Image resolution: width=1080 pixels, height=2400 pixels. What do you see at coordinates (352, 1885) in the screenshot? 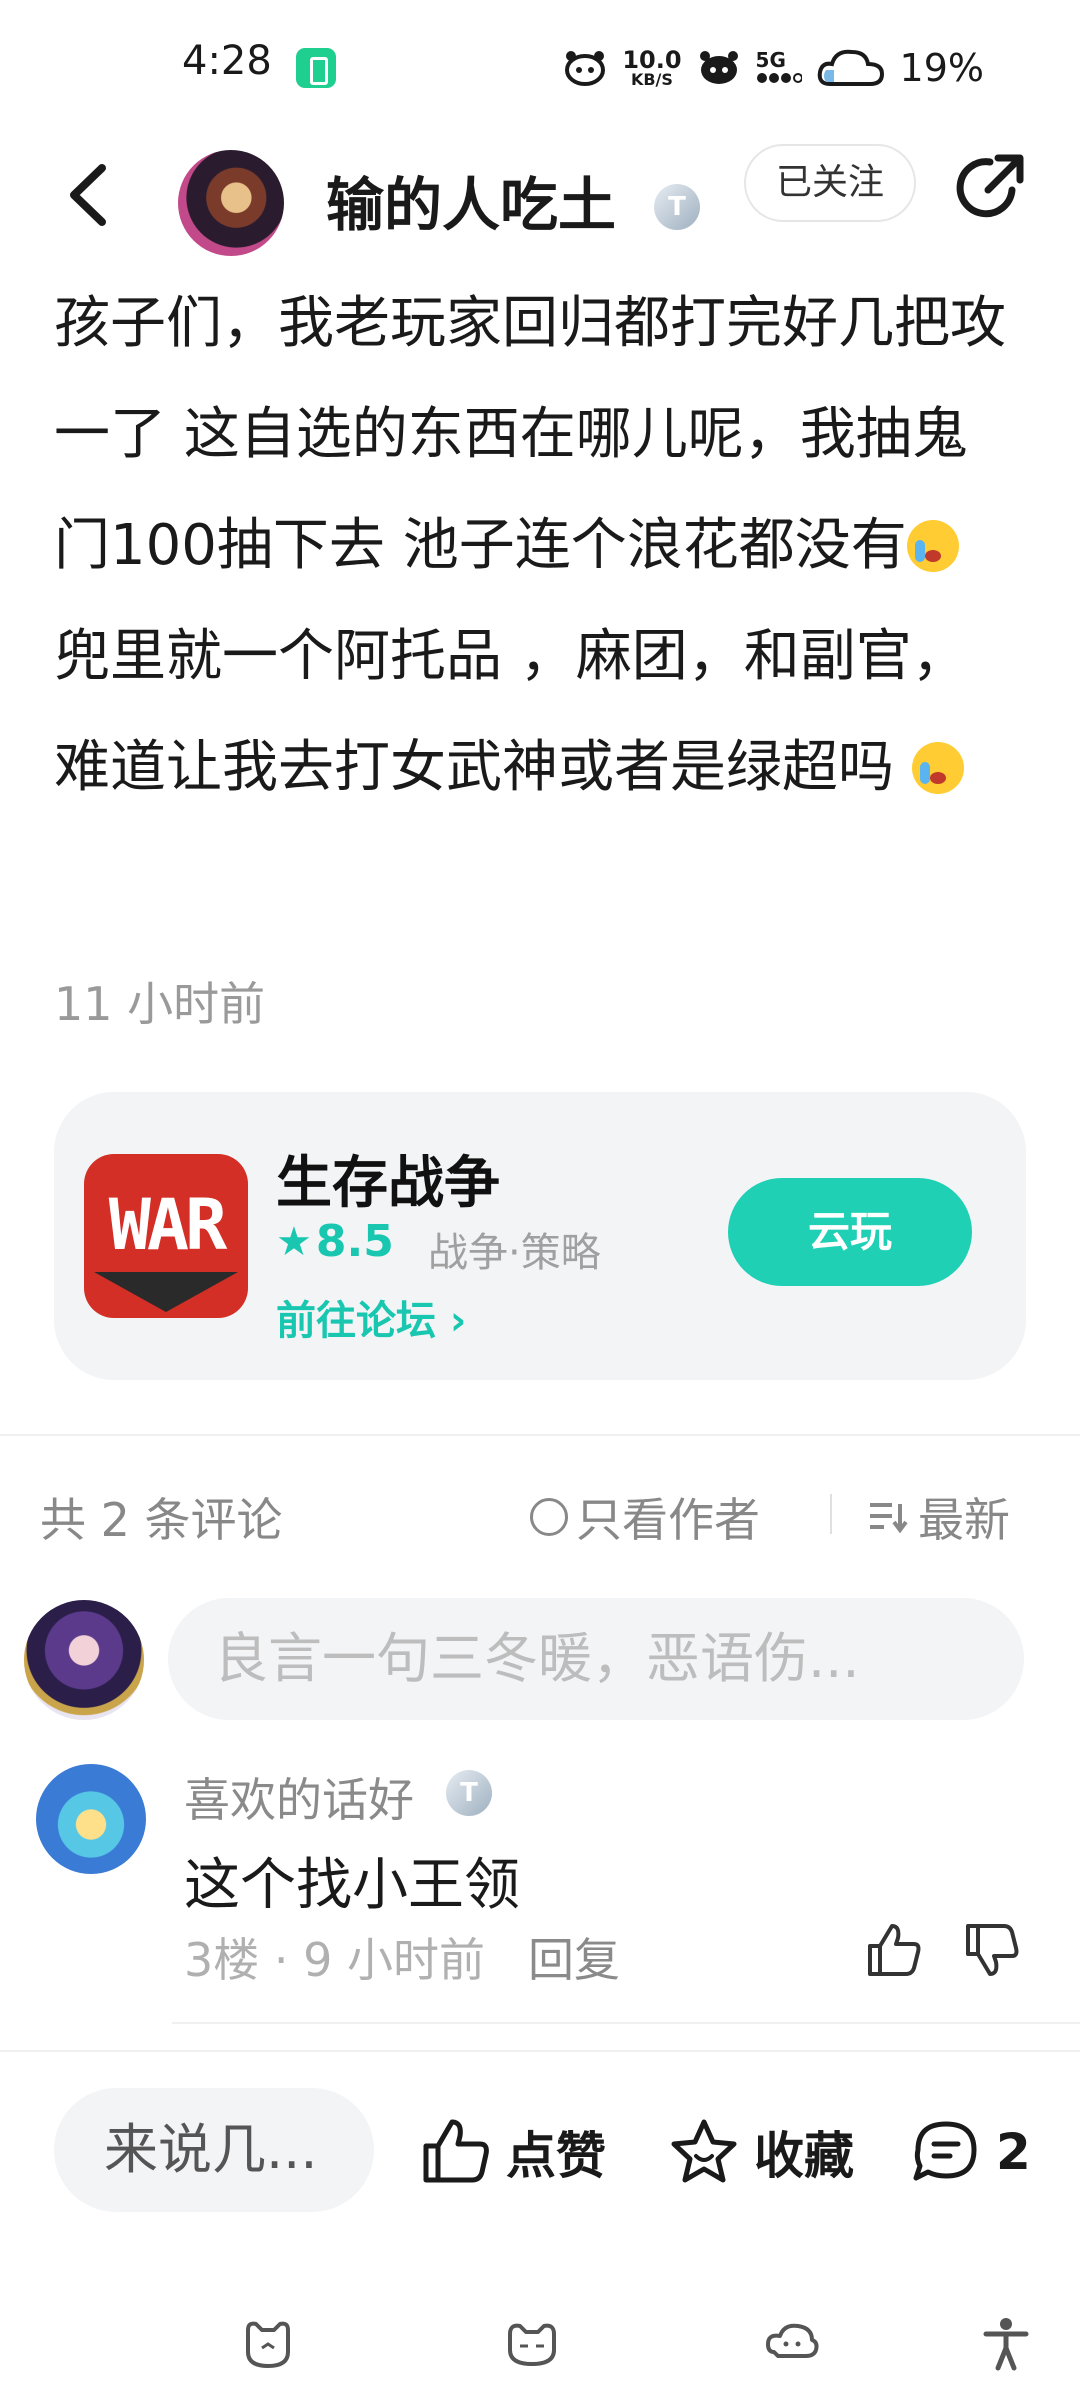
I see `comment-text: 这个找小王领` at bounding box center [352, 1885].